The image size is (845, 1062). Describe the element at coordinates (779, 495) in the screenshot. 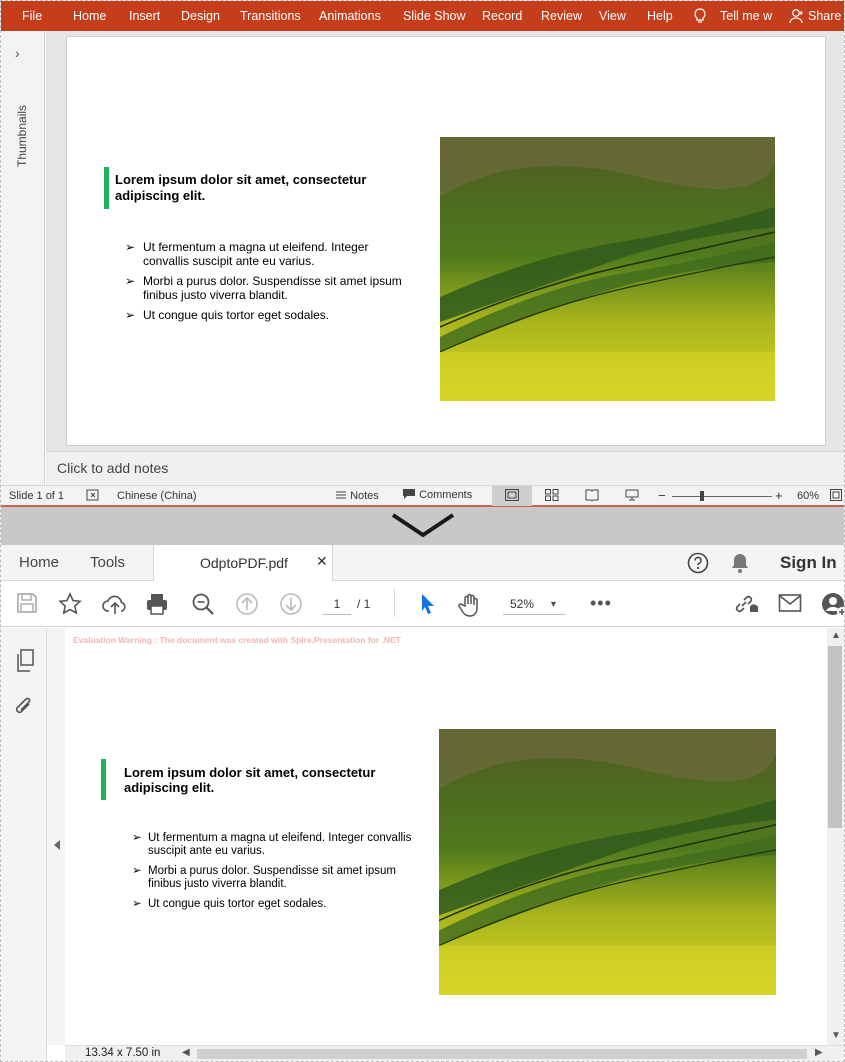

I see `zoom-in-button: +` at that location.